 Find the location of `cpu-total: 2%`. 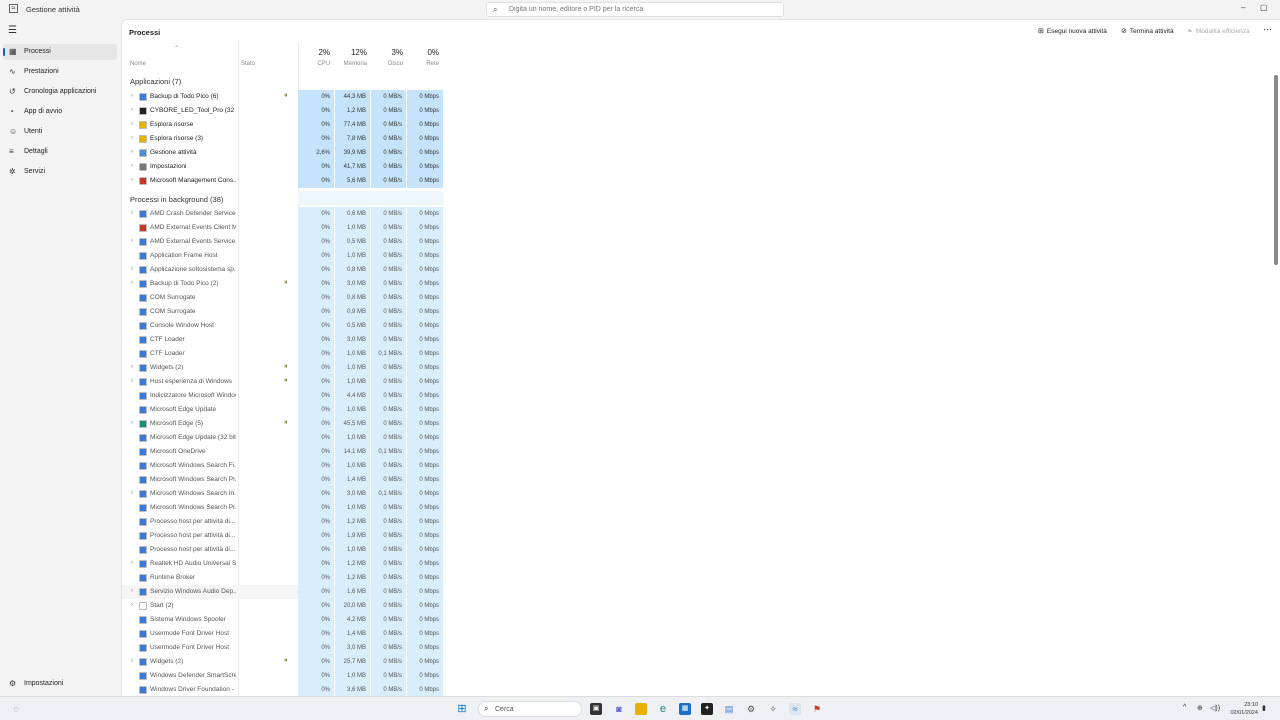

cpu-total: 2% is located at coordinates (314, 52).